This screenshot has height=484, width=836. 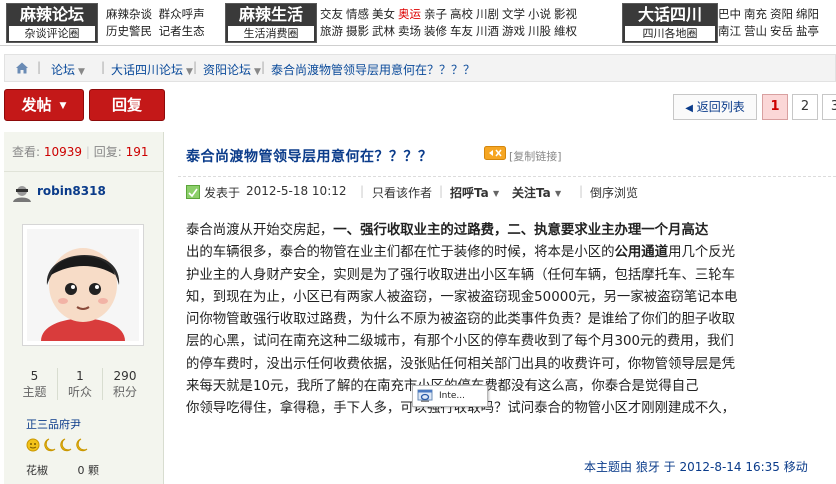 I want to click on nav-link: 美女, so click(x=383, y=14).